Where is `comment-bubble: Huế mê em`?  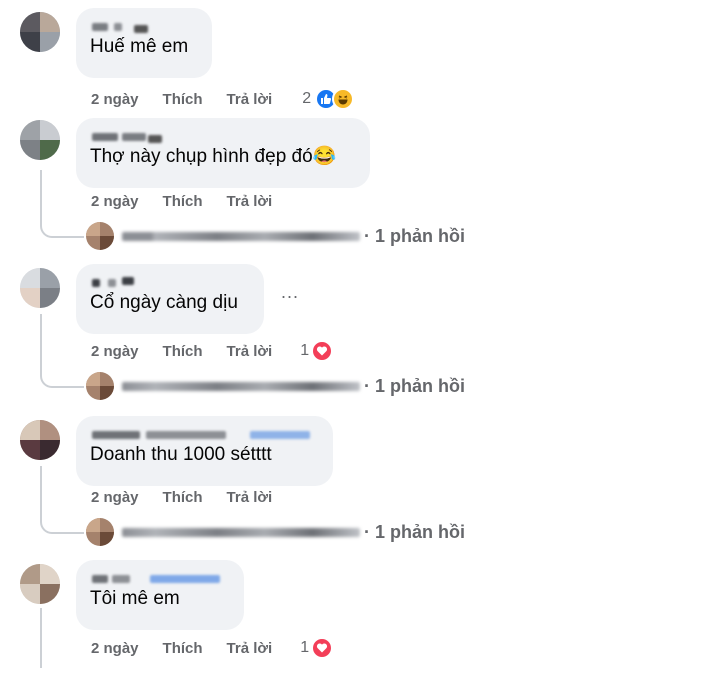
comment-bubble: Huế mê em is located at coordinates (144, 43).